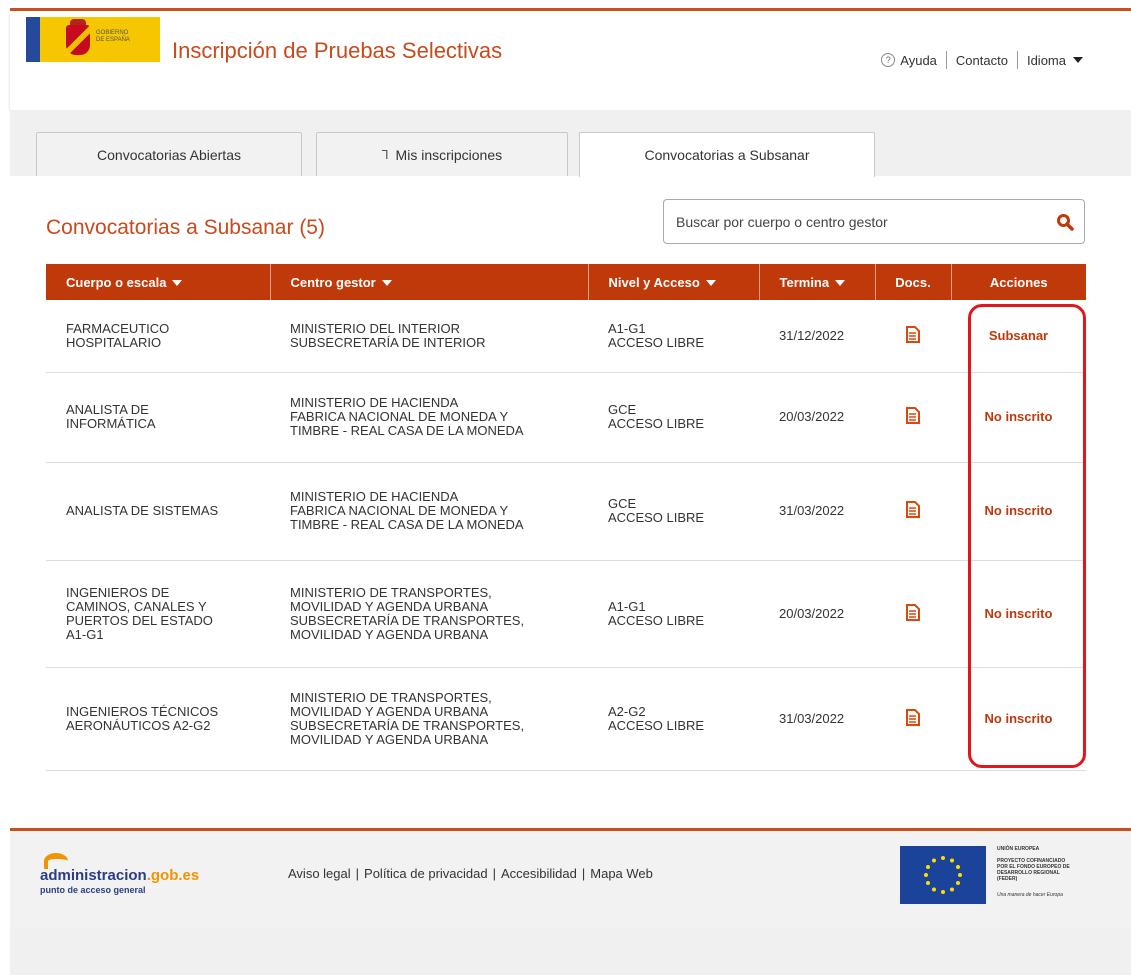 The height and width of the screenshot is (975, 1131). Describe the element at coordinates (621, 873) in the screenshot. I see `mapa-web-link: Mapa Web` at that location.